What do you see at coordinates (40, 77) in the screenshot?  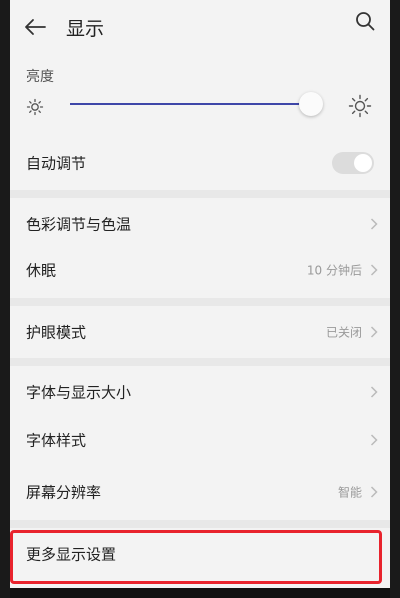 I see `brightness-label: 亮度` at bounding box center [40, 77].